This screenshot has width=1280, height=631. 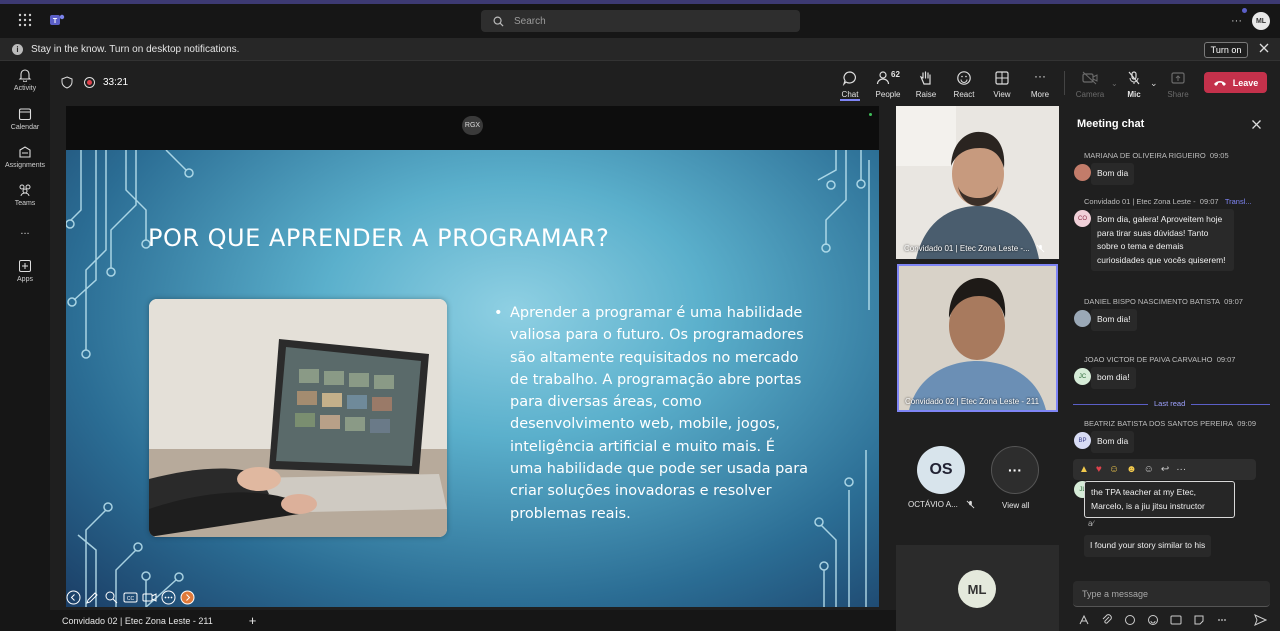 What do you see at coordinates (1002, 94) in the screenshot?
I see `view-label: View` at bounding box center [1002, 94].